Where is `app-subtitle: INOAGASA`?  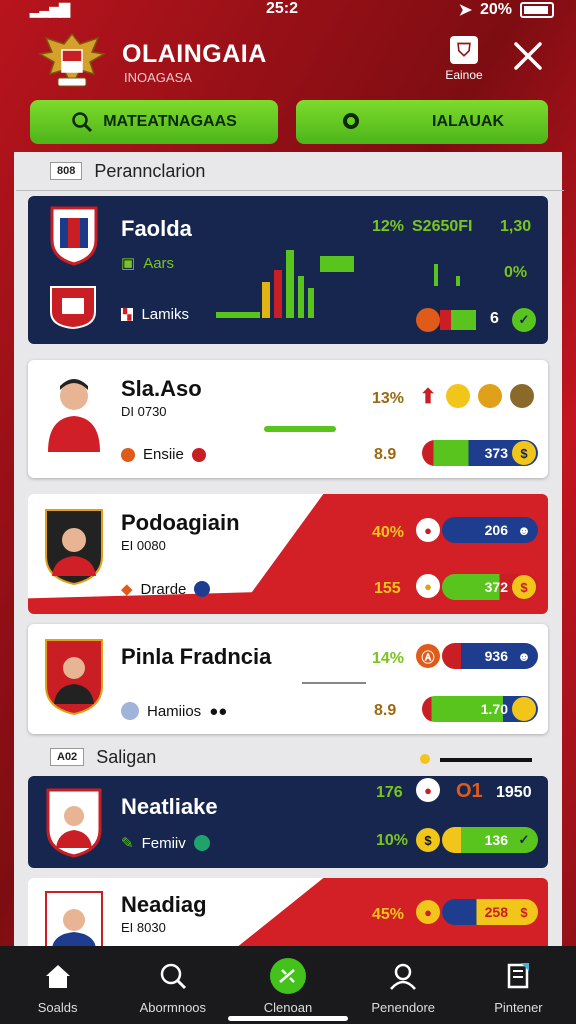 app-subtitle: INOAGASA is located at coordinates (158, 77).